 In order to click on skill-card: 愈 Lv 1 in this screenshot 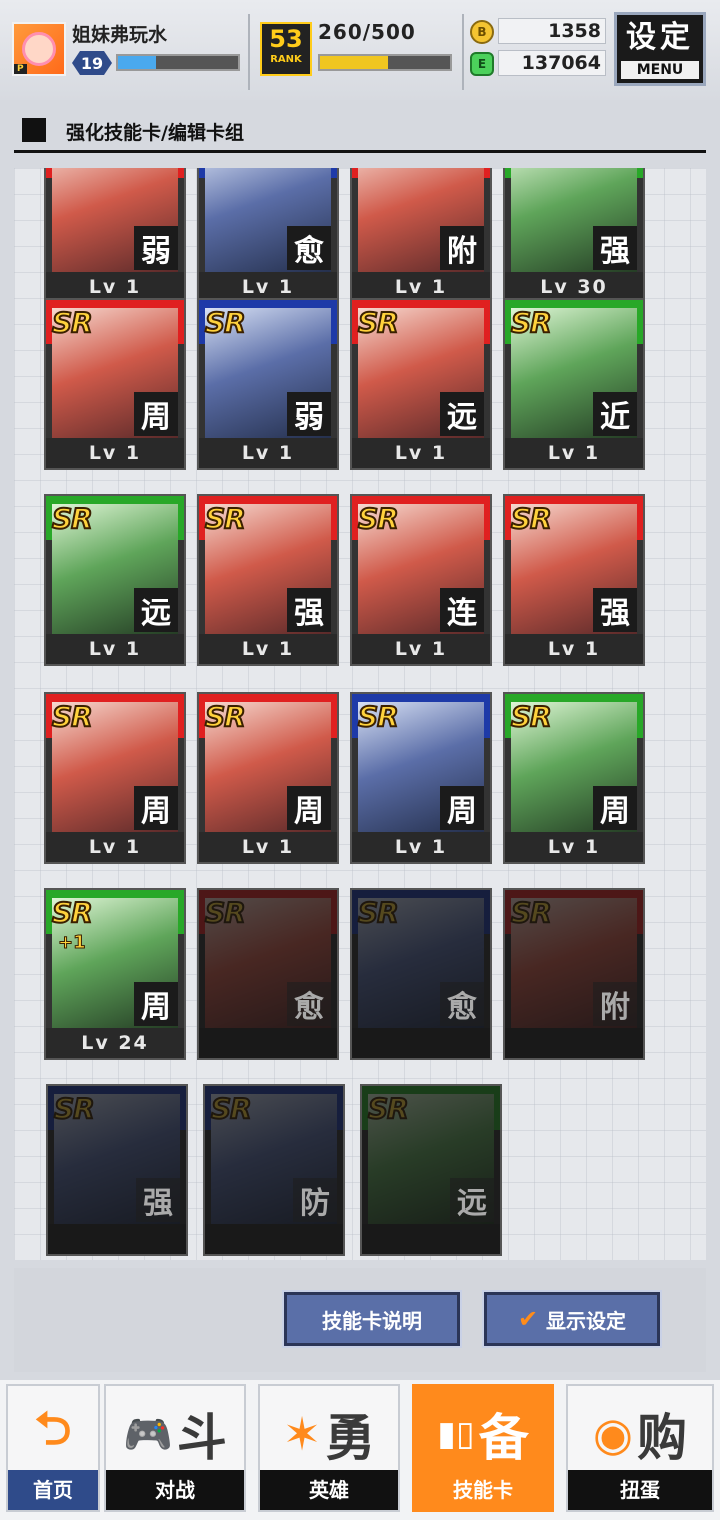, I will do `click(268, 236)`.